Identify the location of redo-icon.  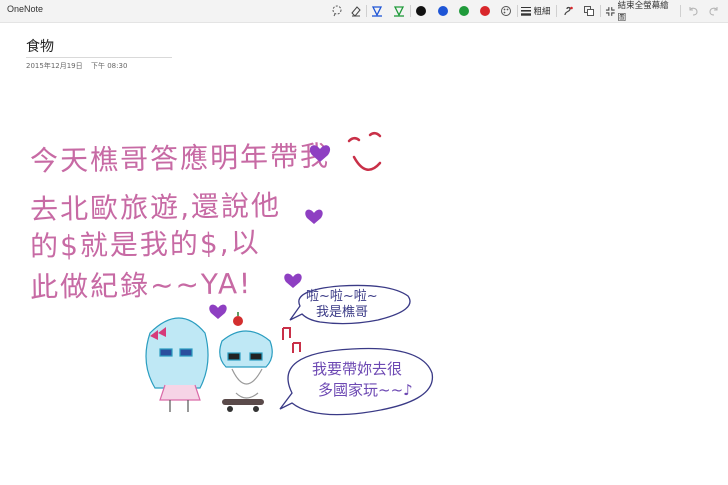
(713, 11).